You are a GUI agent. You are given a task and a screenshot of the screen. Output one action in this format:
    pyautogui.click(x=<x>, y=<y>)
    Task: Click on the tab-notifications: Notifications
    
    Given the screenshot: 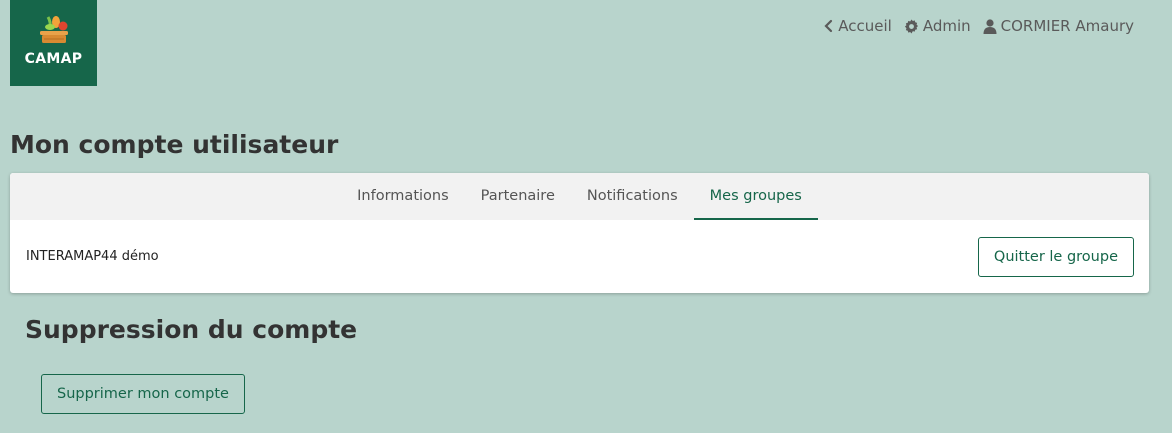 What is the action you would take?
    pyautogui.click(x=632, y=196)
    